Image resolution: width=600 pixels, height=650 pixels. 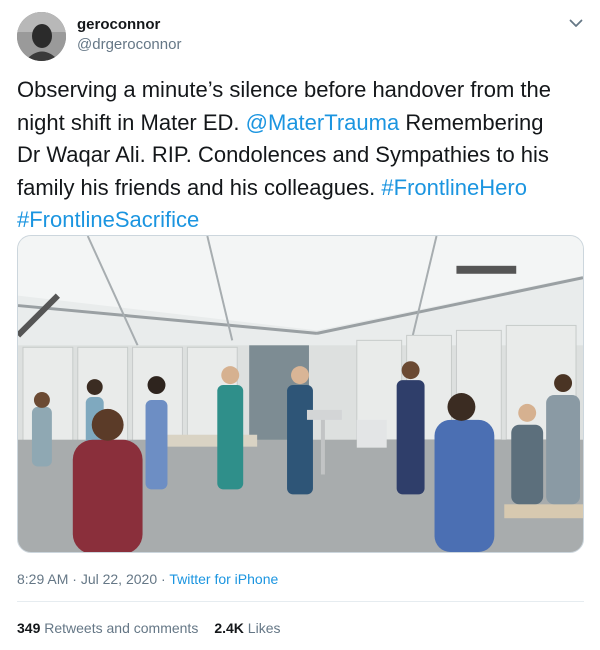 What do you see at coordinates (29, 628) in the screenshot?
I see `retweets-count: 349` at bounding box center [29, 628].